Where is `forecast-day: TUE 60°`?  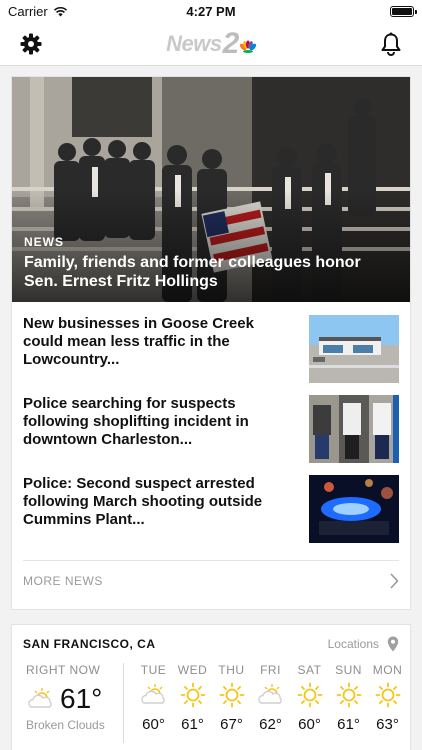 forecast-day: TUE 60° is located at coordinates (153, 703).